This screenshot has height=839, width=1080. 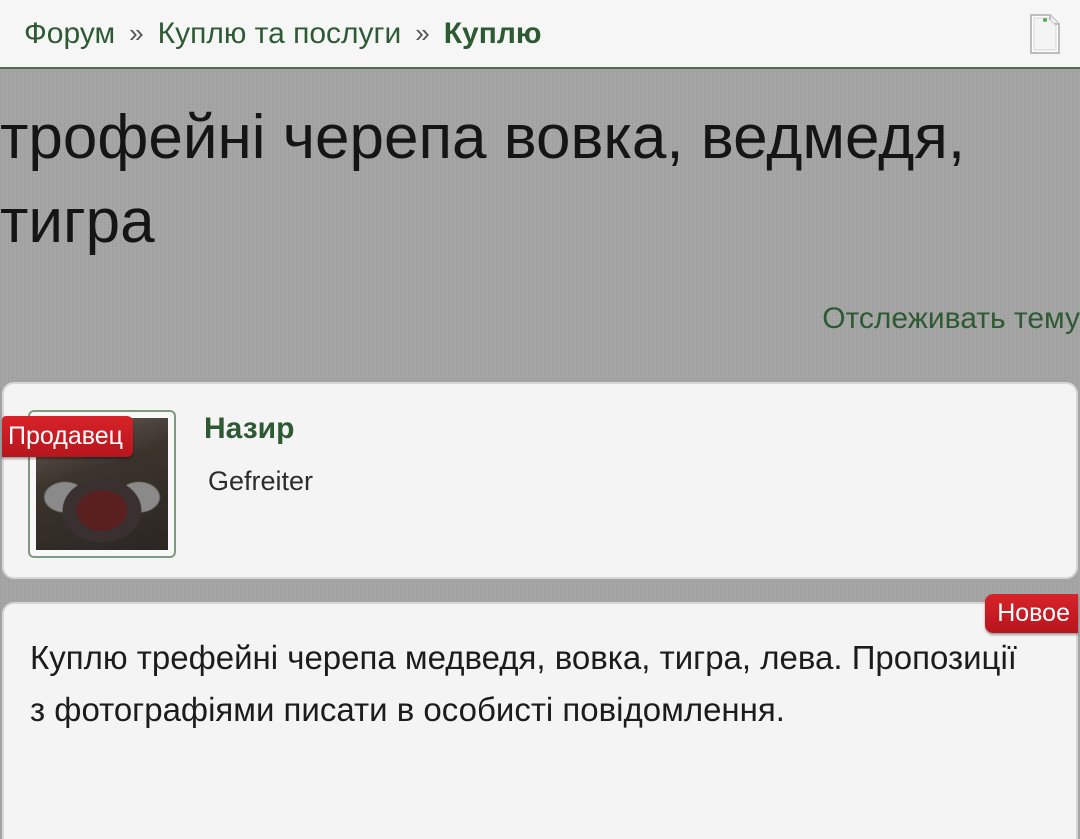 I want to click on document-icon, so click(x=1045, y=34).